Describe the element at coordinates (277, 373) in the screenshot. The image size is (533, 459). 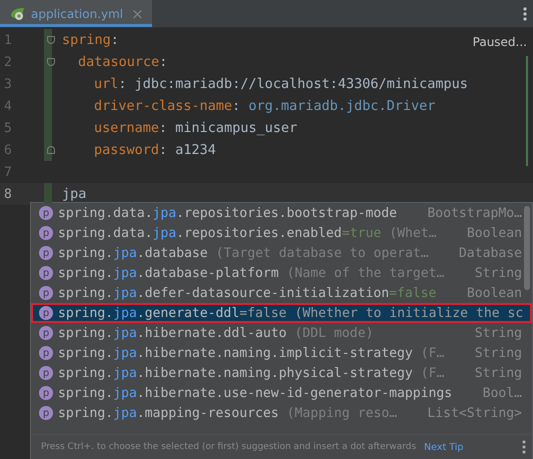
I see `suggestion-item: p spring.jpa.hibernate.naming.physical-strategy (F… String` at that location.